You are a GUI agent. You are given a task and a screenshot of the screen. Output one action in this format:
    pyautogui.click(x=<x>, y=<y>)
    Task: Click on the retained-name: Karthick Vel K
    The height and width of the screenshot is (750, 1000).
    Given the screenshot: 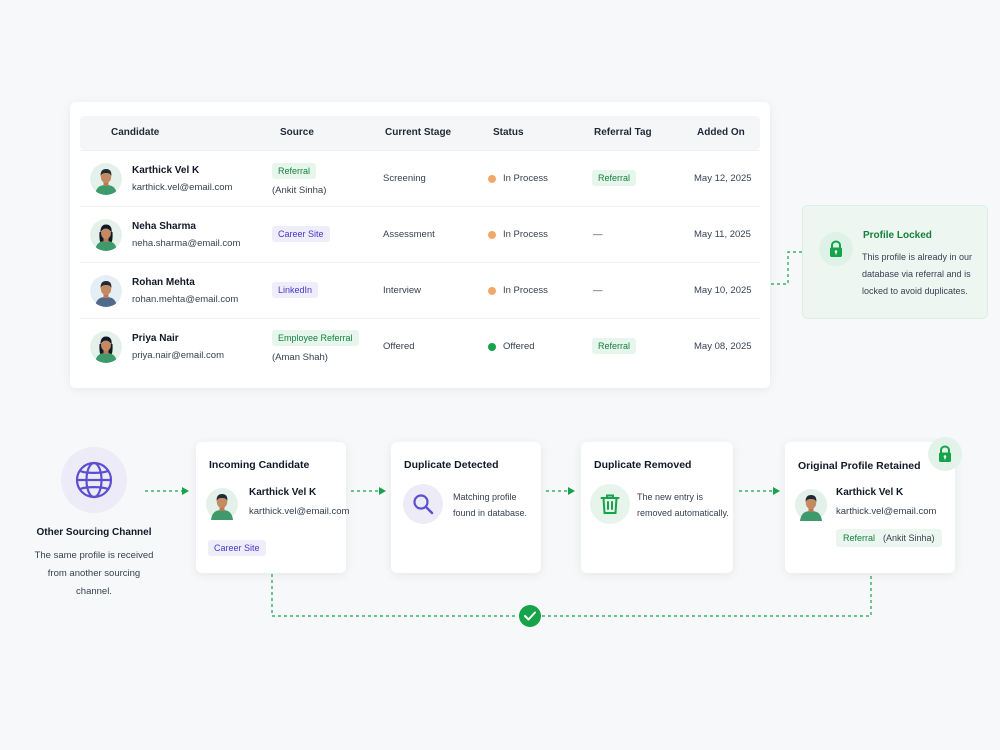 What is the action you would take?
    pyautogui.click(x=870, y=492)
    